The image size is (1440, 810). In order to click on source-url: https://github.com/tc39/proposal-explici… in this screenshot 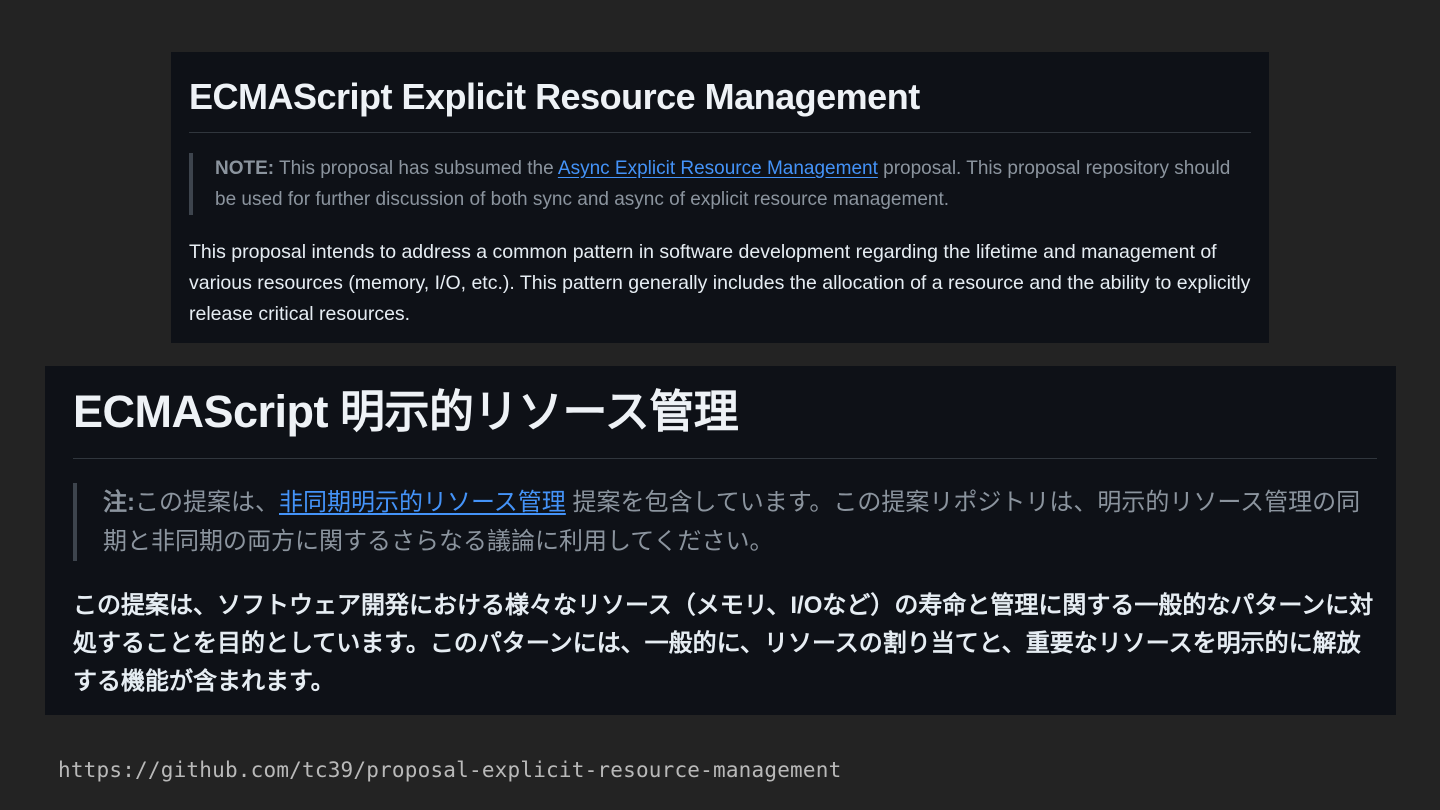, I will do `click(450, 770)`.